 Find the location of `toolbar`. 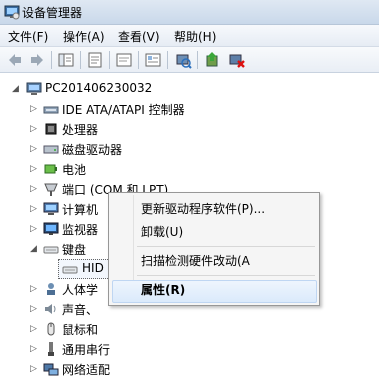

toolbar is located at coordinates (189, 60).